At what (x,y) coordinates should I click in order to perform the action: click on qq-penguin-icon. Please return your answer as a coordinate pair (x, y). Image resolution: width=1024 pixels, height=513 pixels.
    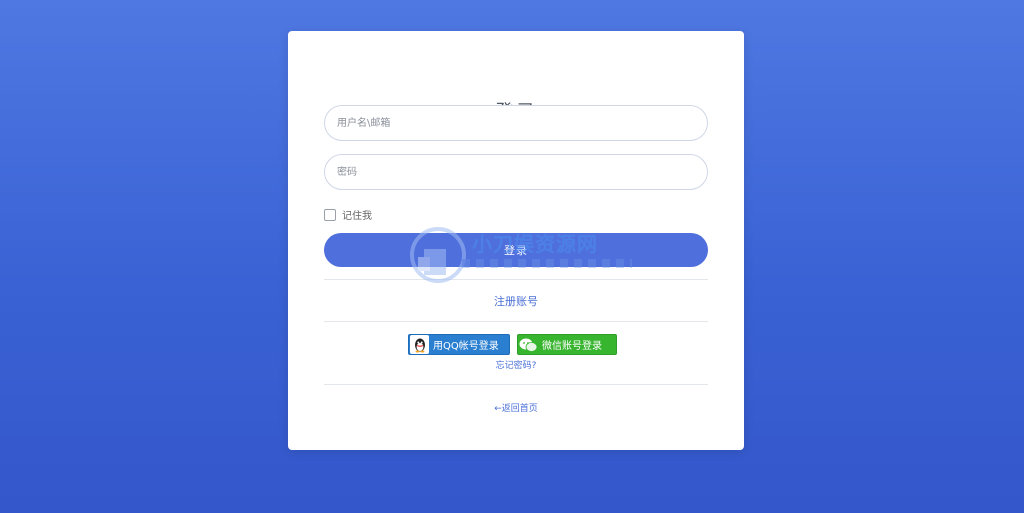
    Looking at the image, I should click on (419, 344).